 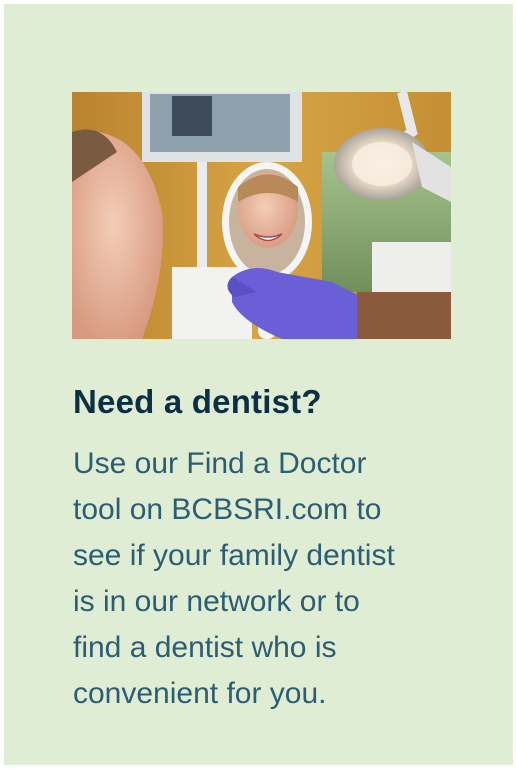 What do you see at coordinates (216, 601) in the screenshot?
I see `body-line: is in our network or to` at bounding box center [216, 601].